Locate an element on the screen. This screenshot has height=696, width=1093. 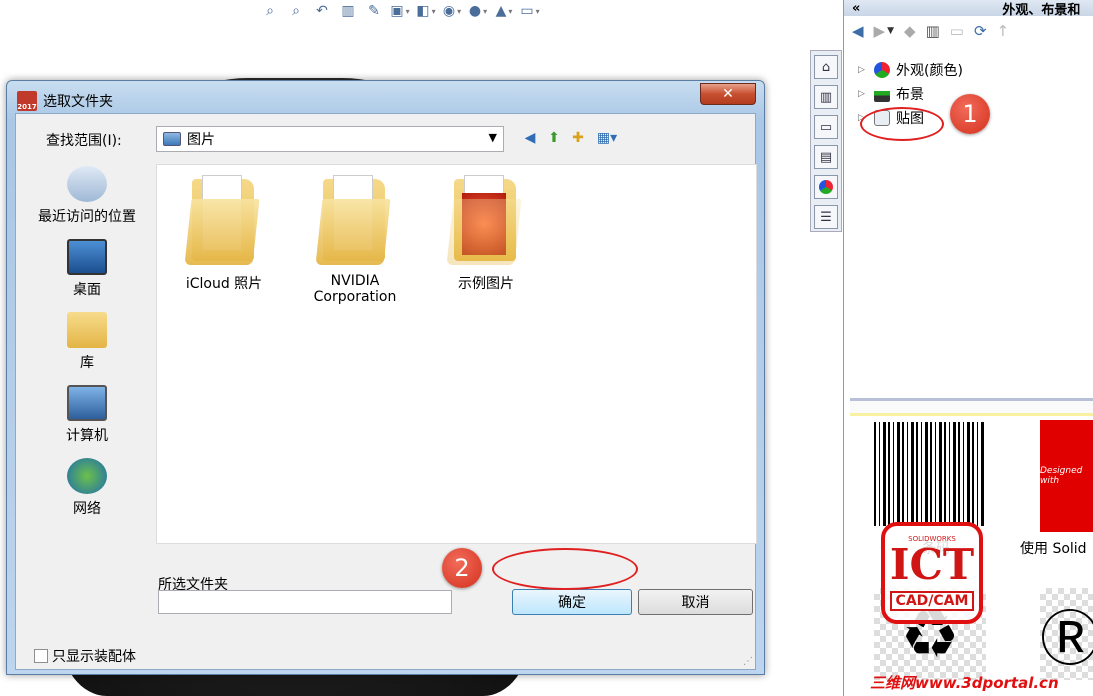
folder-label: iCloud 照片 is located at coordinates (224, 284).